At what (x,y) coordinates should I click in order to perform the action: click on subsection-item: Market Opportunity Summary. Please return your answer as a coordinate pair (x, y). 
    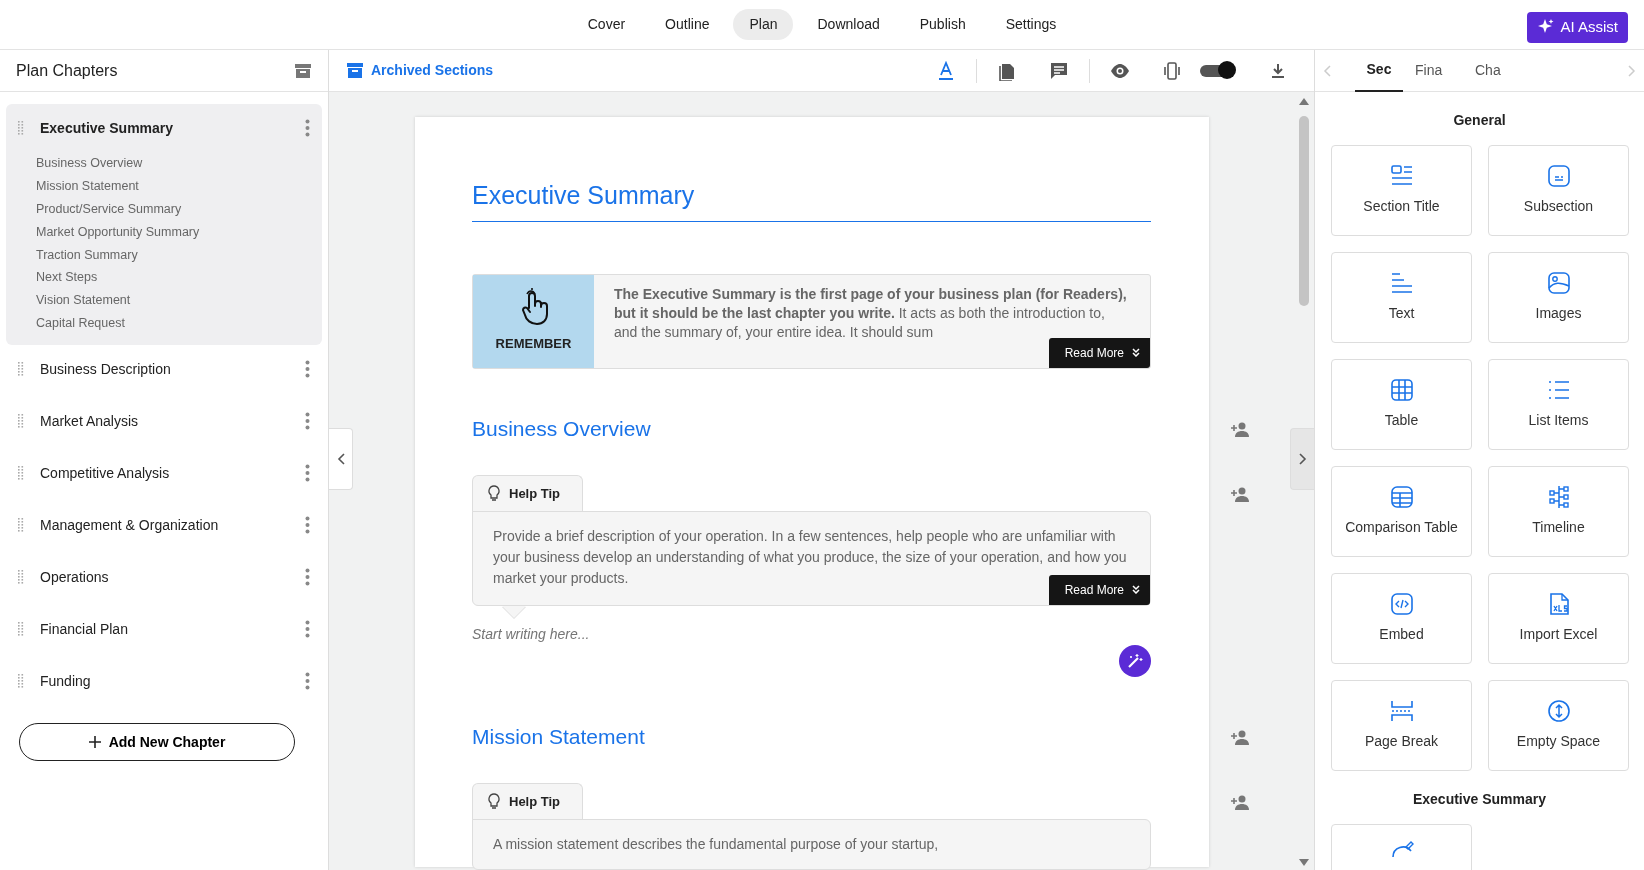
    Looking at the image, I should click on (164, 232).